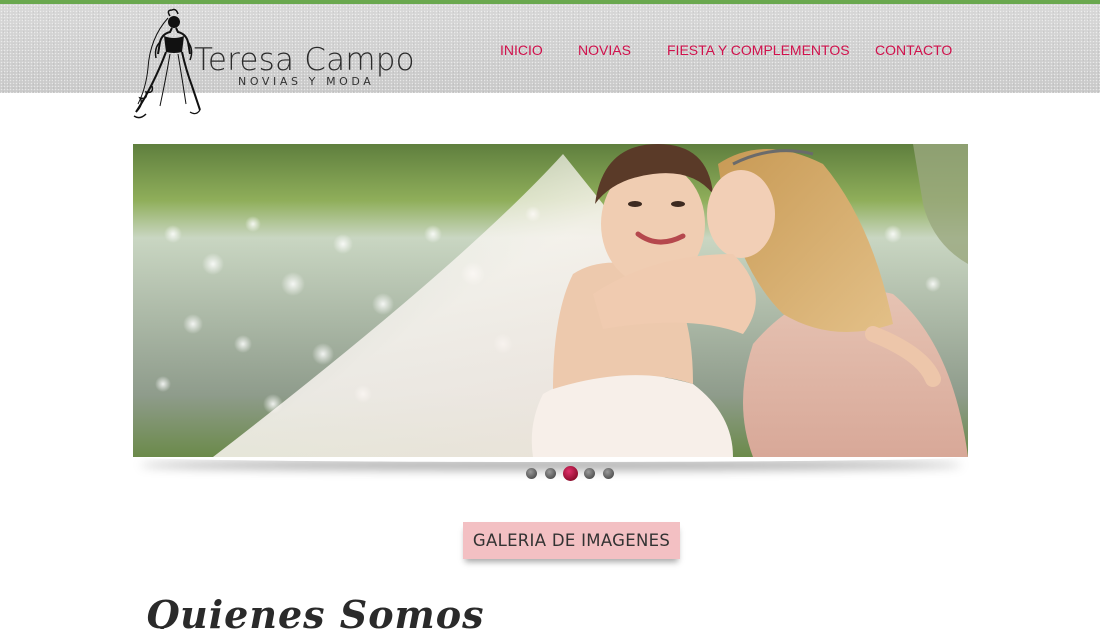 The image size is (1100, 629). I want to click on brand-name: Teresa Campo, so click(304, 60).